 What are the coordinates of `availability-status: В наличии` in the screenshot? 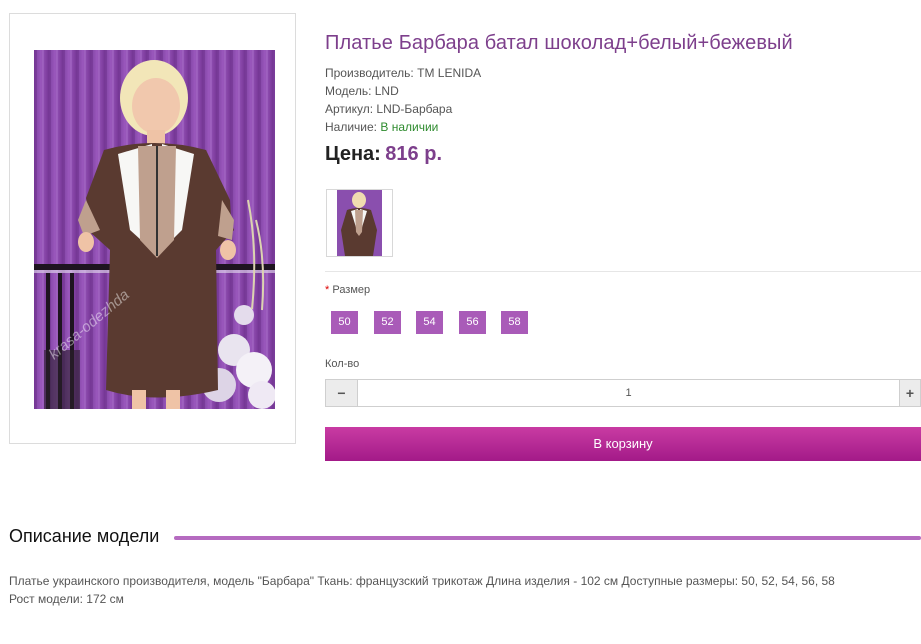 It's located at (409, 127).